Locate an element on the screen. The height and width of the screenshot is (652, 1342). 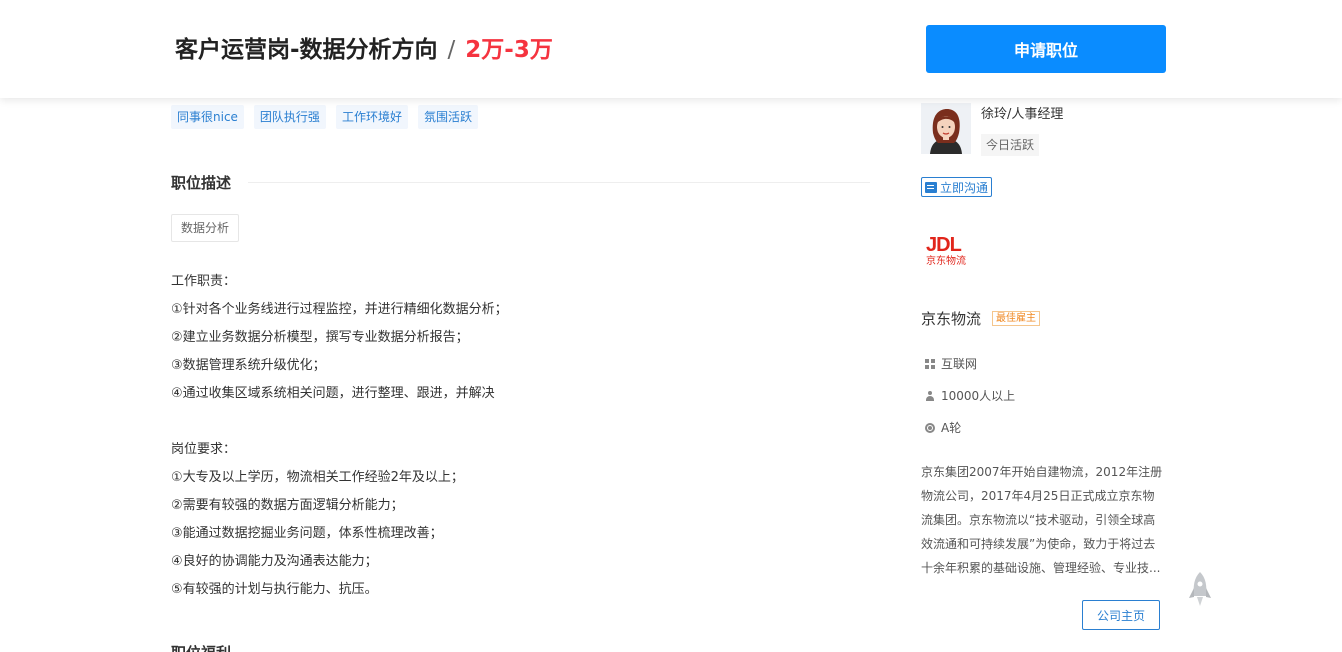
recruiter-avatar is located at coordinates (946, 128).